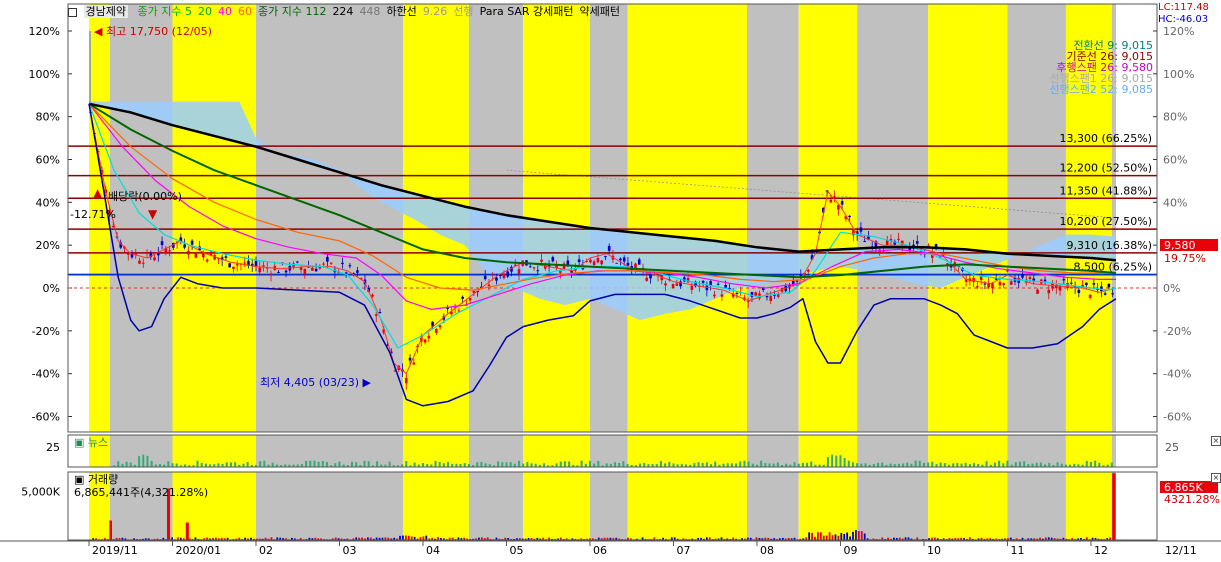 The image size is (1221, 562). Describe the element at coordinates (527, 11) in the screenshot. I see `legend-item-10: Para SAR 강세패턴` at that location.